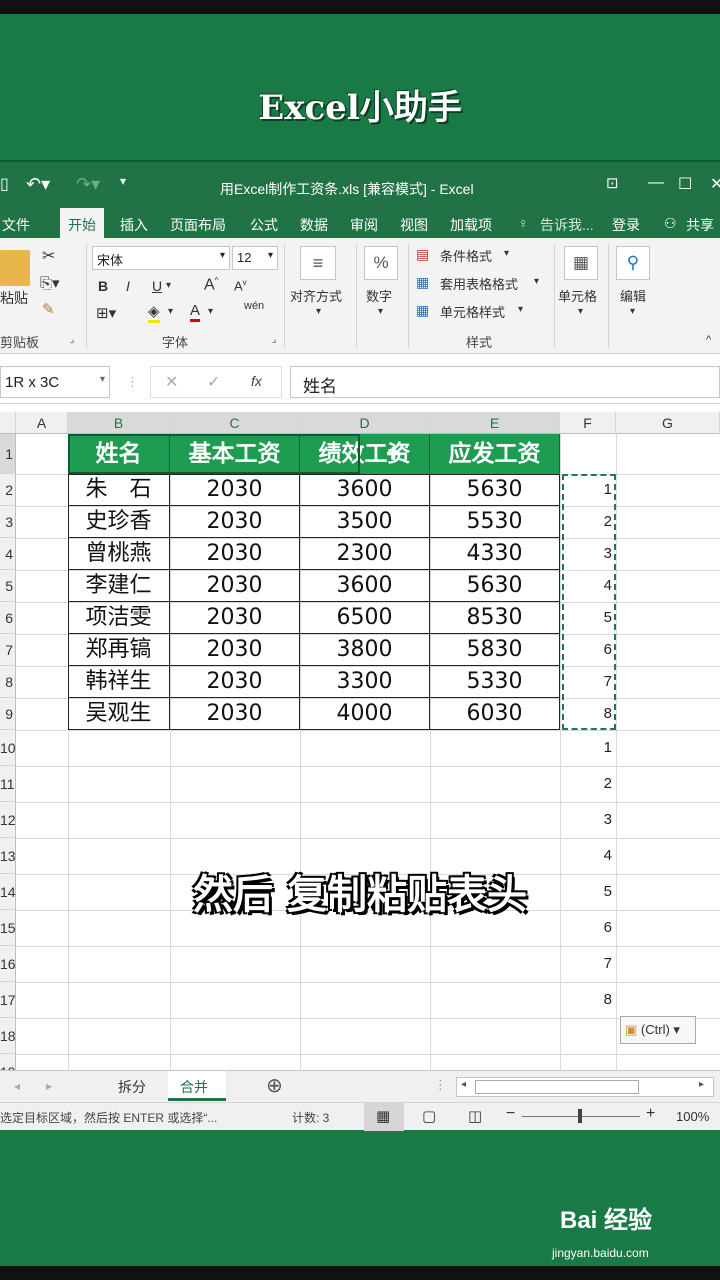 This screenshot has width=720, height=1280. I want to click on format-painter-icon: ✎, so click(48, 309).